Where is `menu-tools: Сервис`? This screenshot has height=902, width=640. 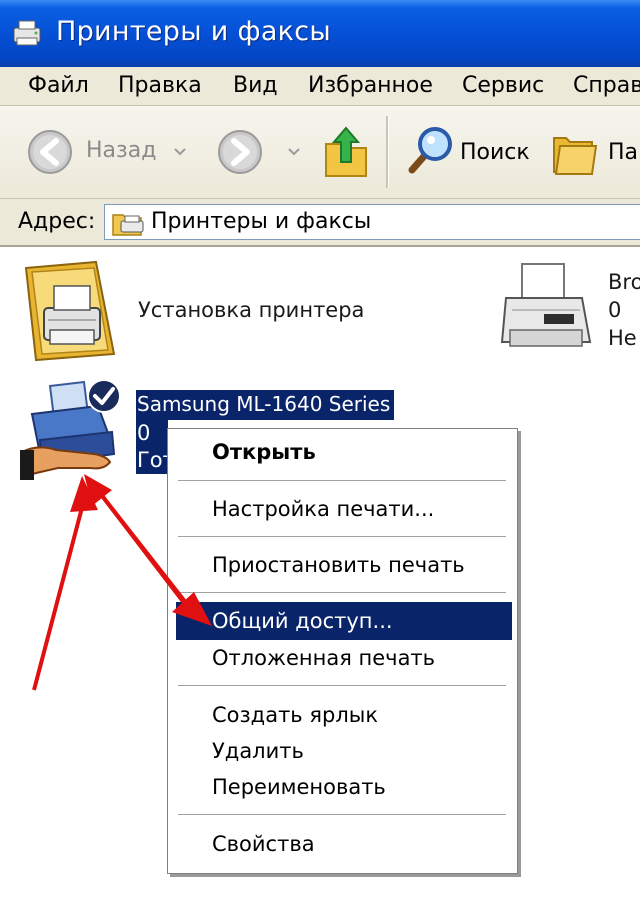
menu-tools: Сервис is located at coordinates (503, 85).